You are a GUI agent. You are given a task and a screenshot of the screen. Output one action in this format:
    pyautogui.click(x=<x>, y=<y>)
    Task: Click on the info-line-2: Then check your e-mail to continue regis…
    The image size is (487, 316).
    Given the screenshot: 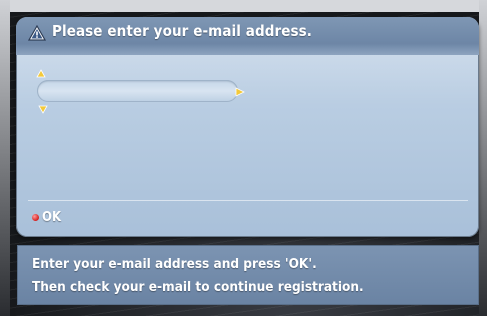 What is the action you would take?
    pyautogui.click(x=198, y=287)
    